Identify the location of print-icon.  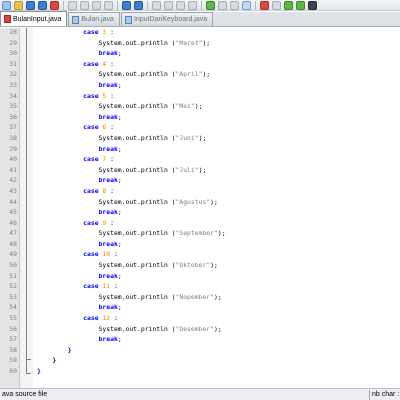
(72, 5).